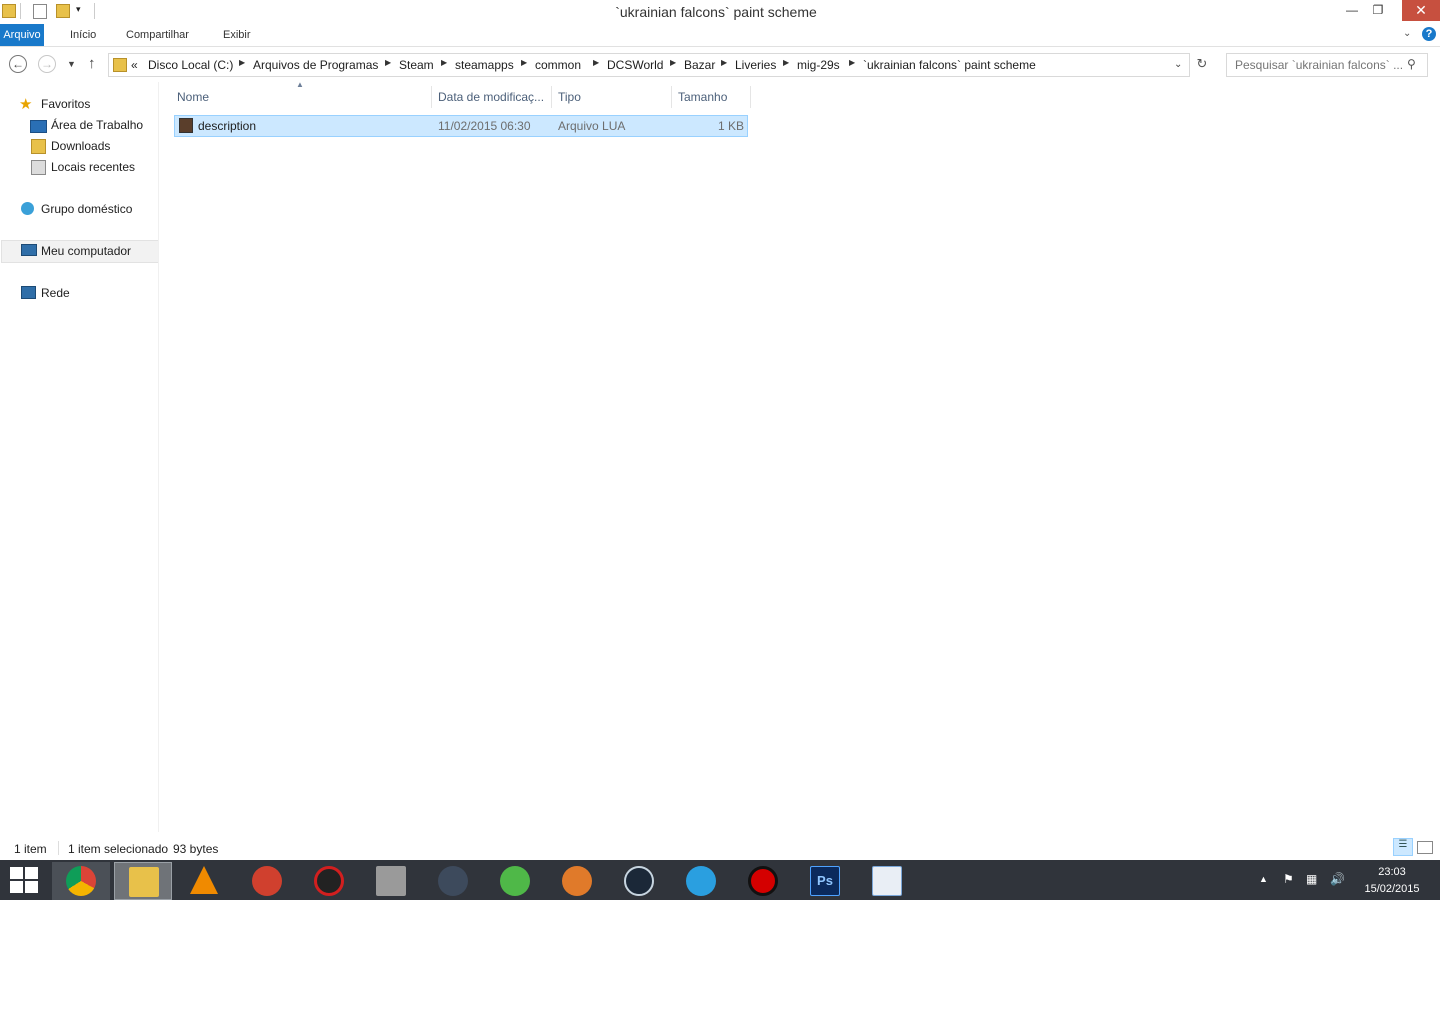 The image size is (1440, 1024). Describe the element at coordinates (720, 35) in the screenshot. I see `ribbon` at that location.